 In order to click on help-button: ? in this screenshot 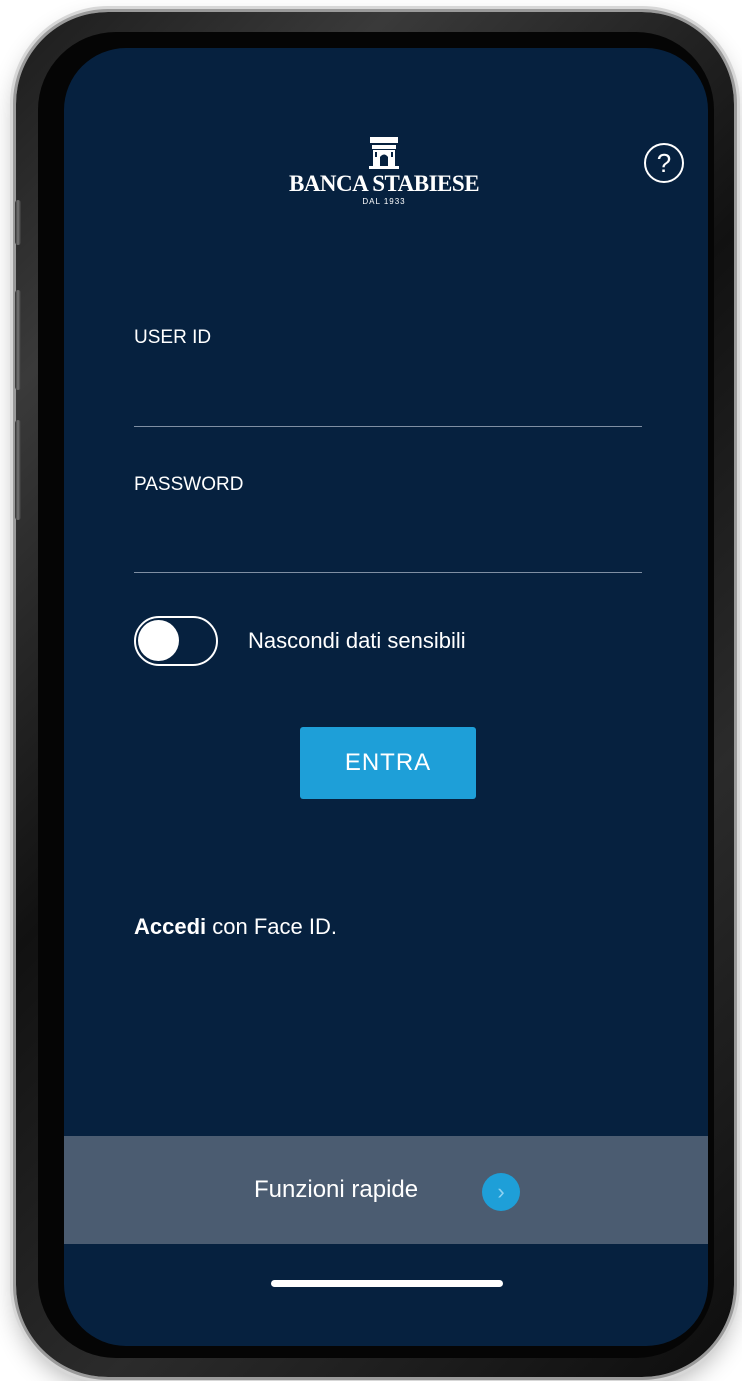, I will do `click(664, 163)`.